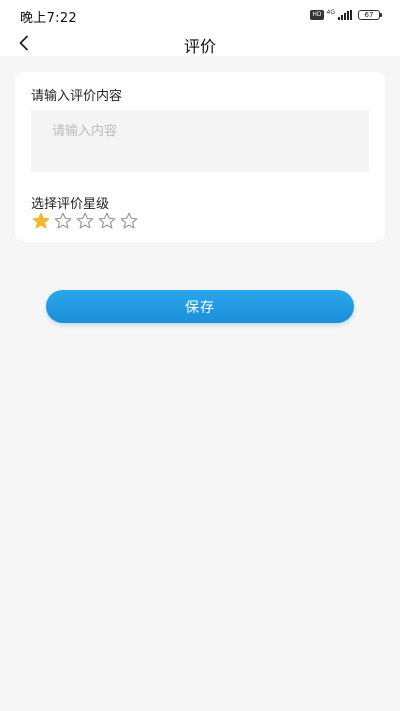  What do you see at coordinates (199, 46) in the screenshot?
I see `page-title: 评价` at bounding box center [199, 46].